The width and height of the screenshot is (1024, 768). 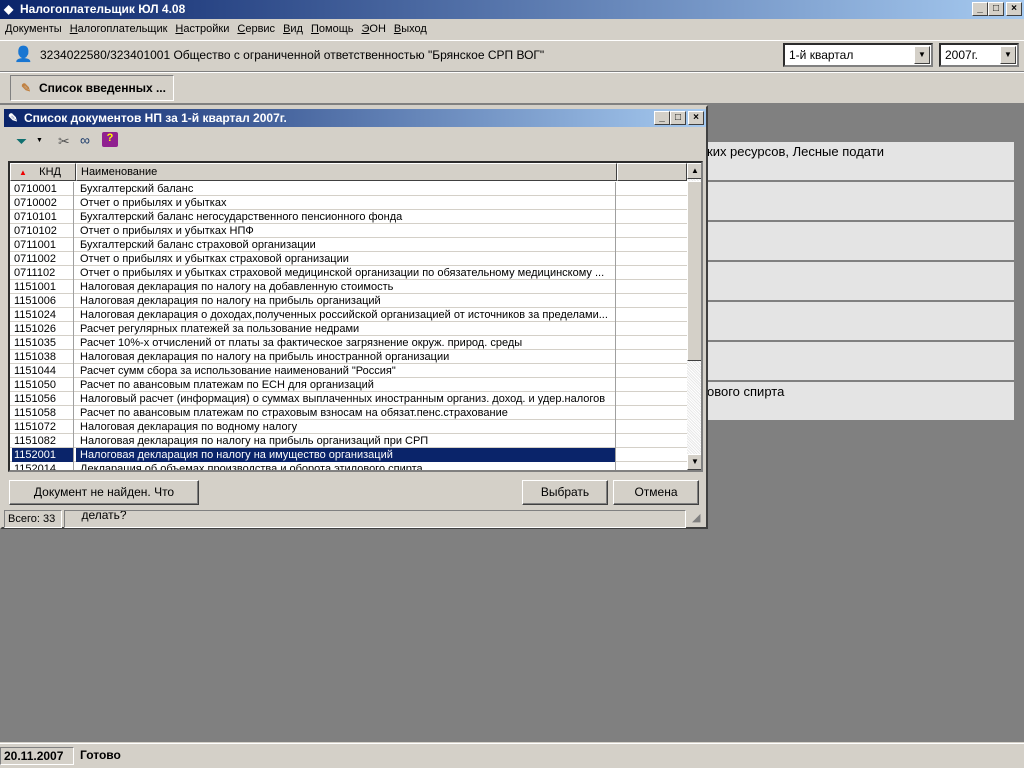 I want to click on sort-asc-icon: ▲, so click(x=23, y=172).